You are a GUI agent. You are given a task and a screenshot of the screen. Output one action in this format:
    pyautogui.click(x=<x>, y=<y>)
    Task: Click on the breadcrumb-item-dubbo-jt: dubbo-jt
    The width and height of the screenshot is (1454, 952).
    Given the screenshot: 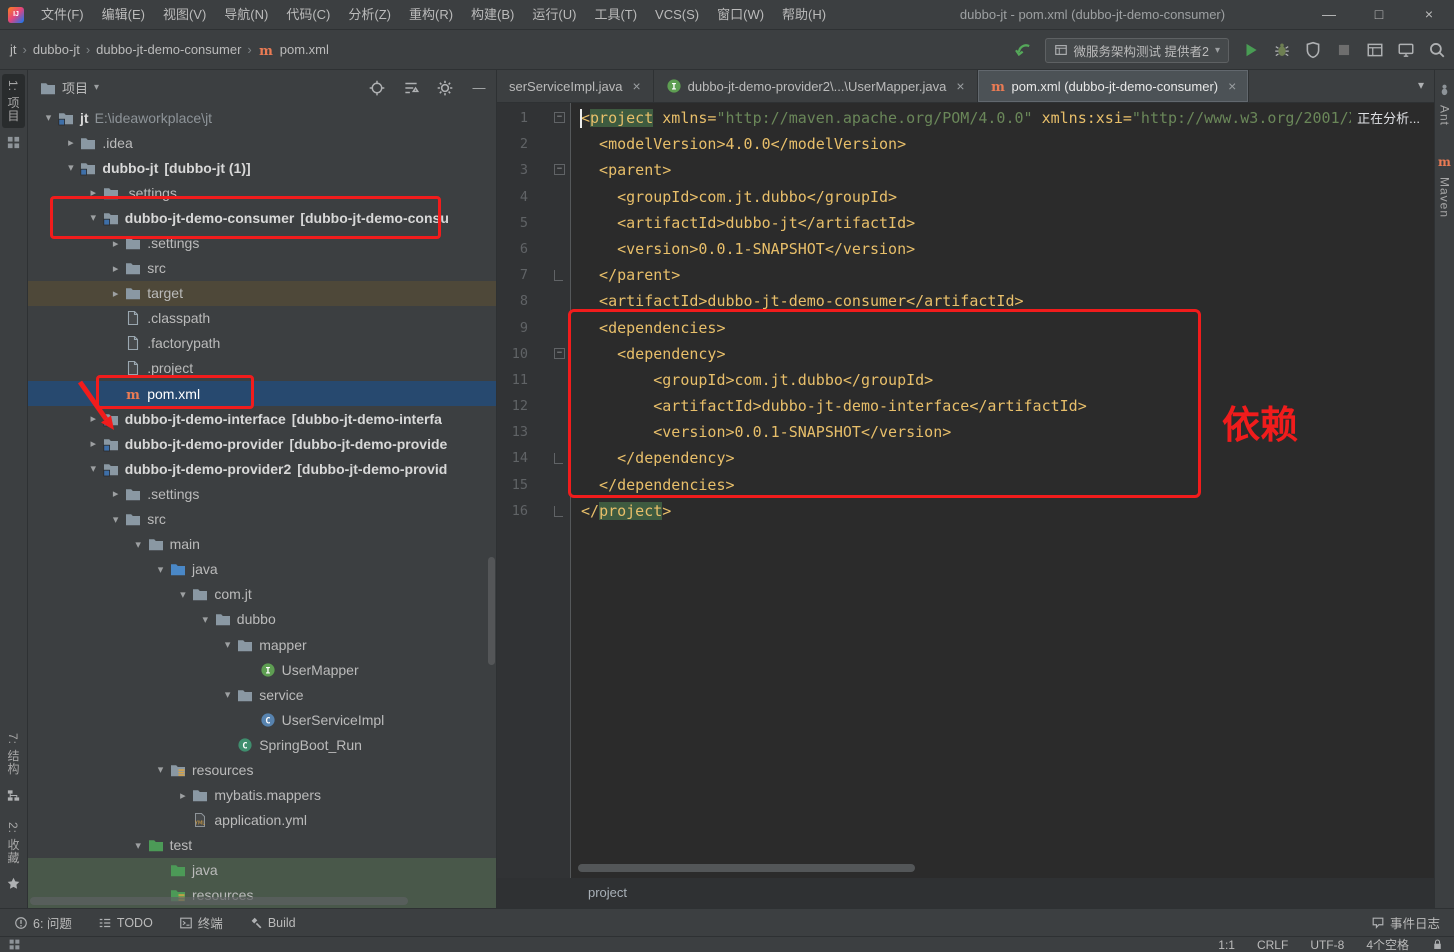 What is the action you would take?
    pyautogui.click(x=56, y=49)
    